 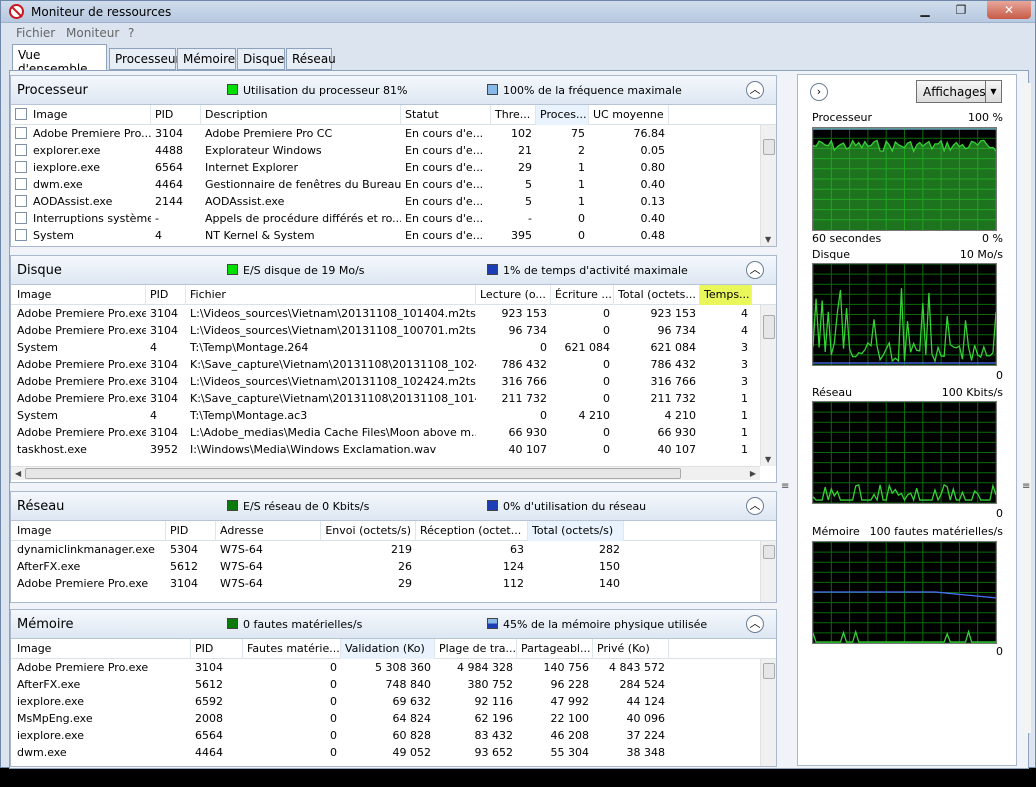 What do you see at coordinates (594, 415) in the screenshot?
I see `table-cell: 4 210` at bounding box center [594, 415].